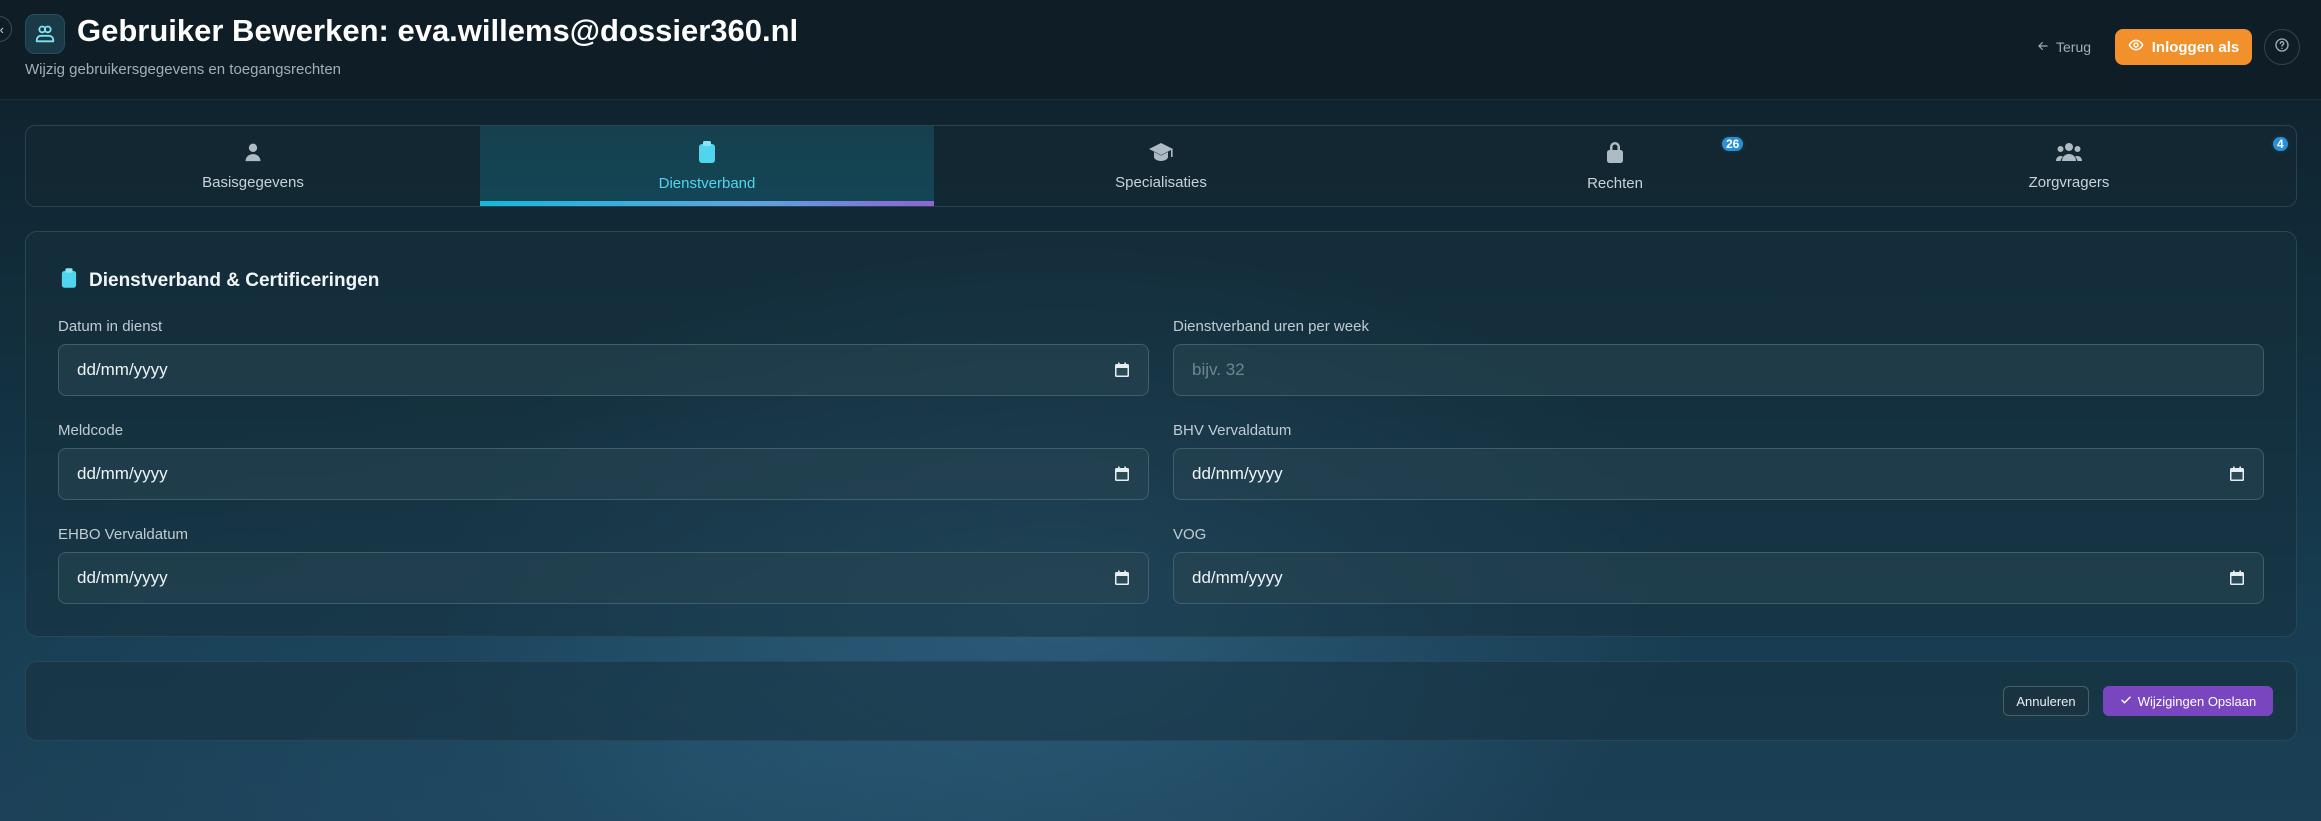 The image size is (2321, 821). What do you see at coordinates (253, 154) in the screenshot?
I see `user-icon` at bounding box center [253, 154].